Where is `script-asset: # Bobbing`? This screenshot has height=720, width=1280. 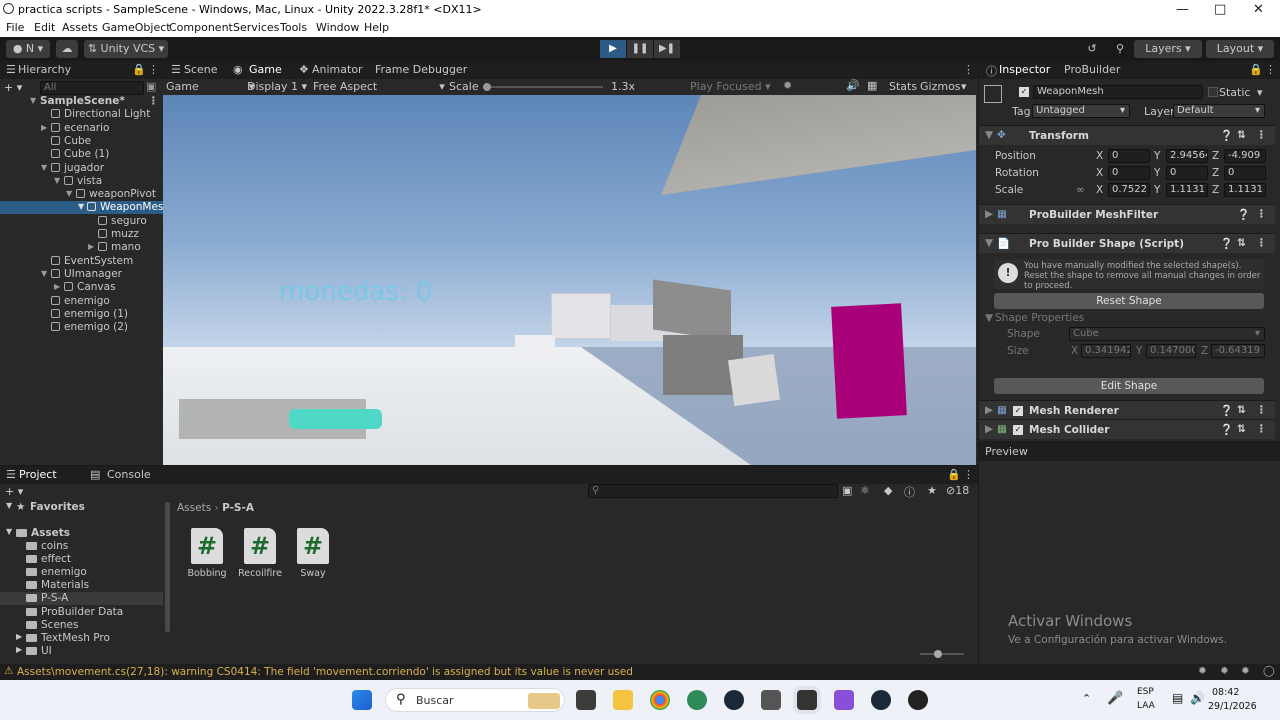
script-asset: # Bobbing is located at coordinates (207, 553).